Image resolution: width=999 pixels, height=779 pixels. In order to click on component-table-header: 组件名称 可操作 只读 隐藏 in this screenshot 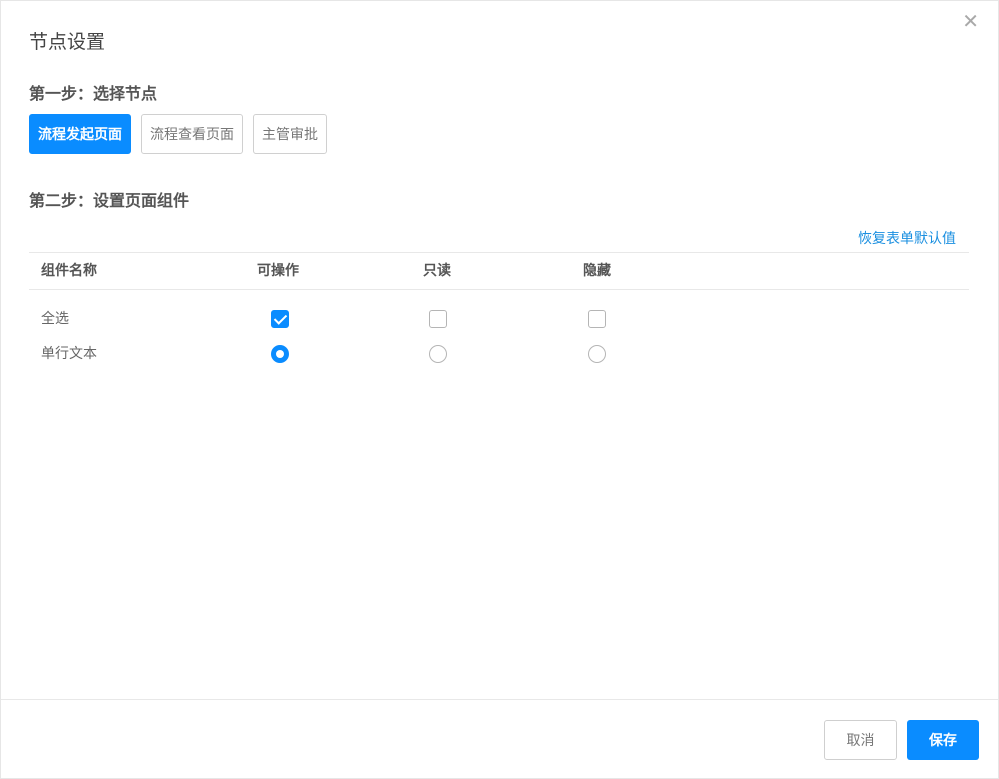, I will do `click(499, 271)`.